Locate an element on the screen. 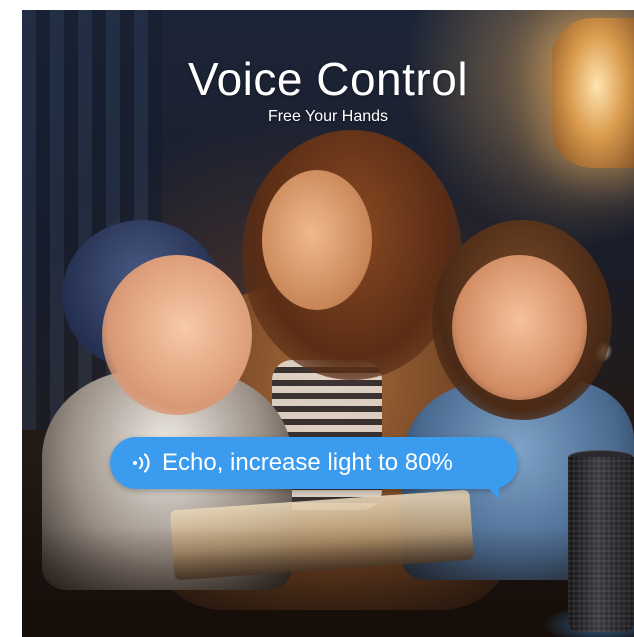  headline-title: Voice Control is located at coordinates (328, 79).